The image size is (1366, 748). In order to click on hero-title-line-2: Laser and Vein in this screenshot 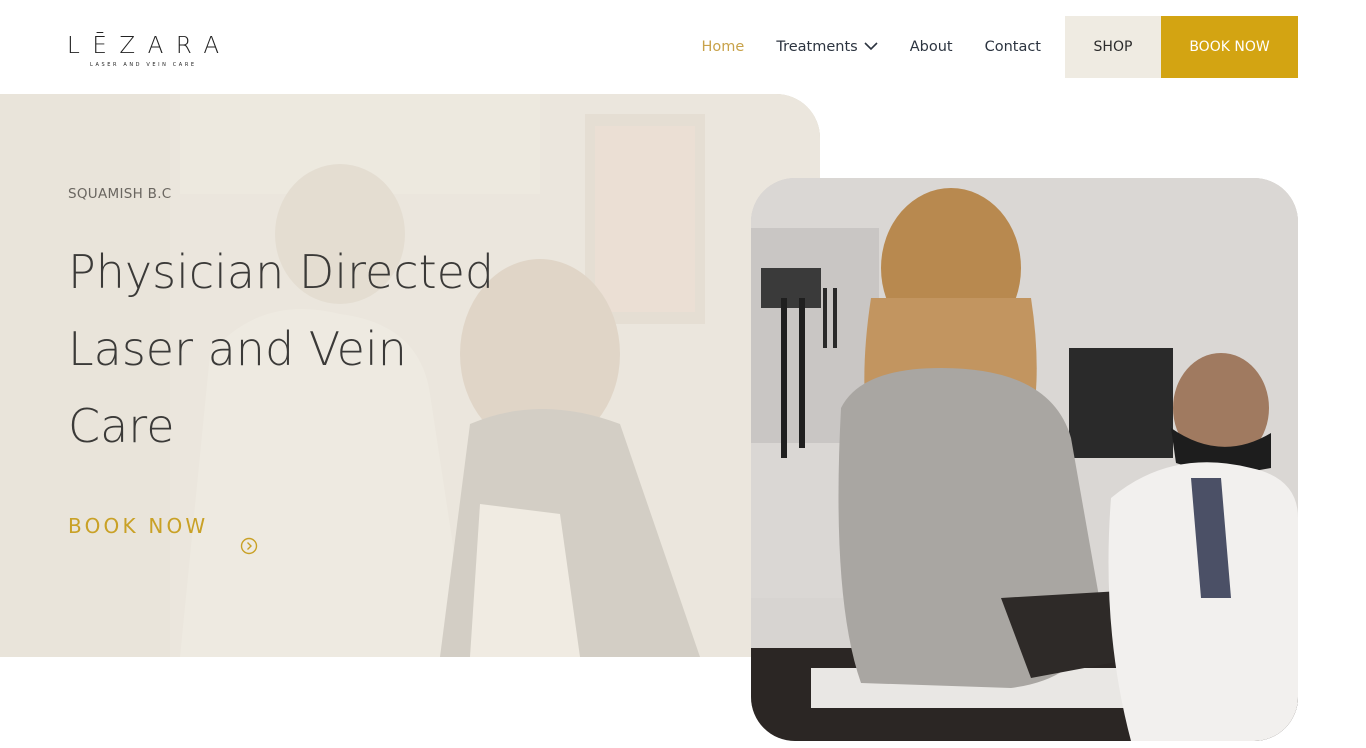, I will do `click(237, 349)`.